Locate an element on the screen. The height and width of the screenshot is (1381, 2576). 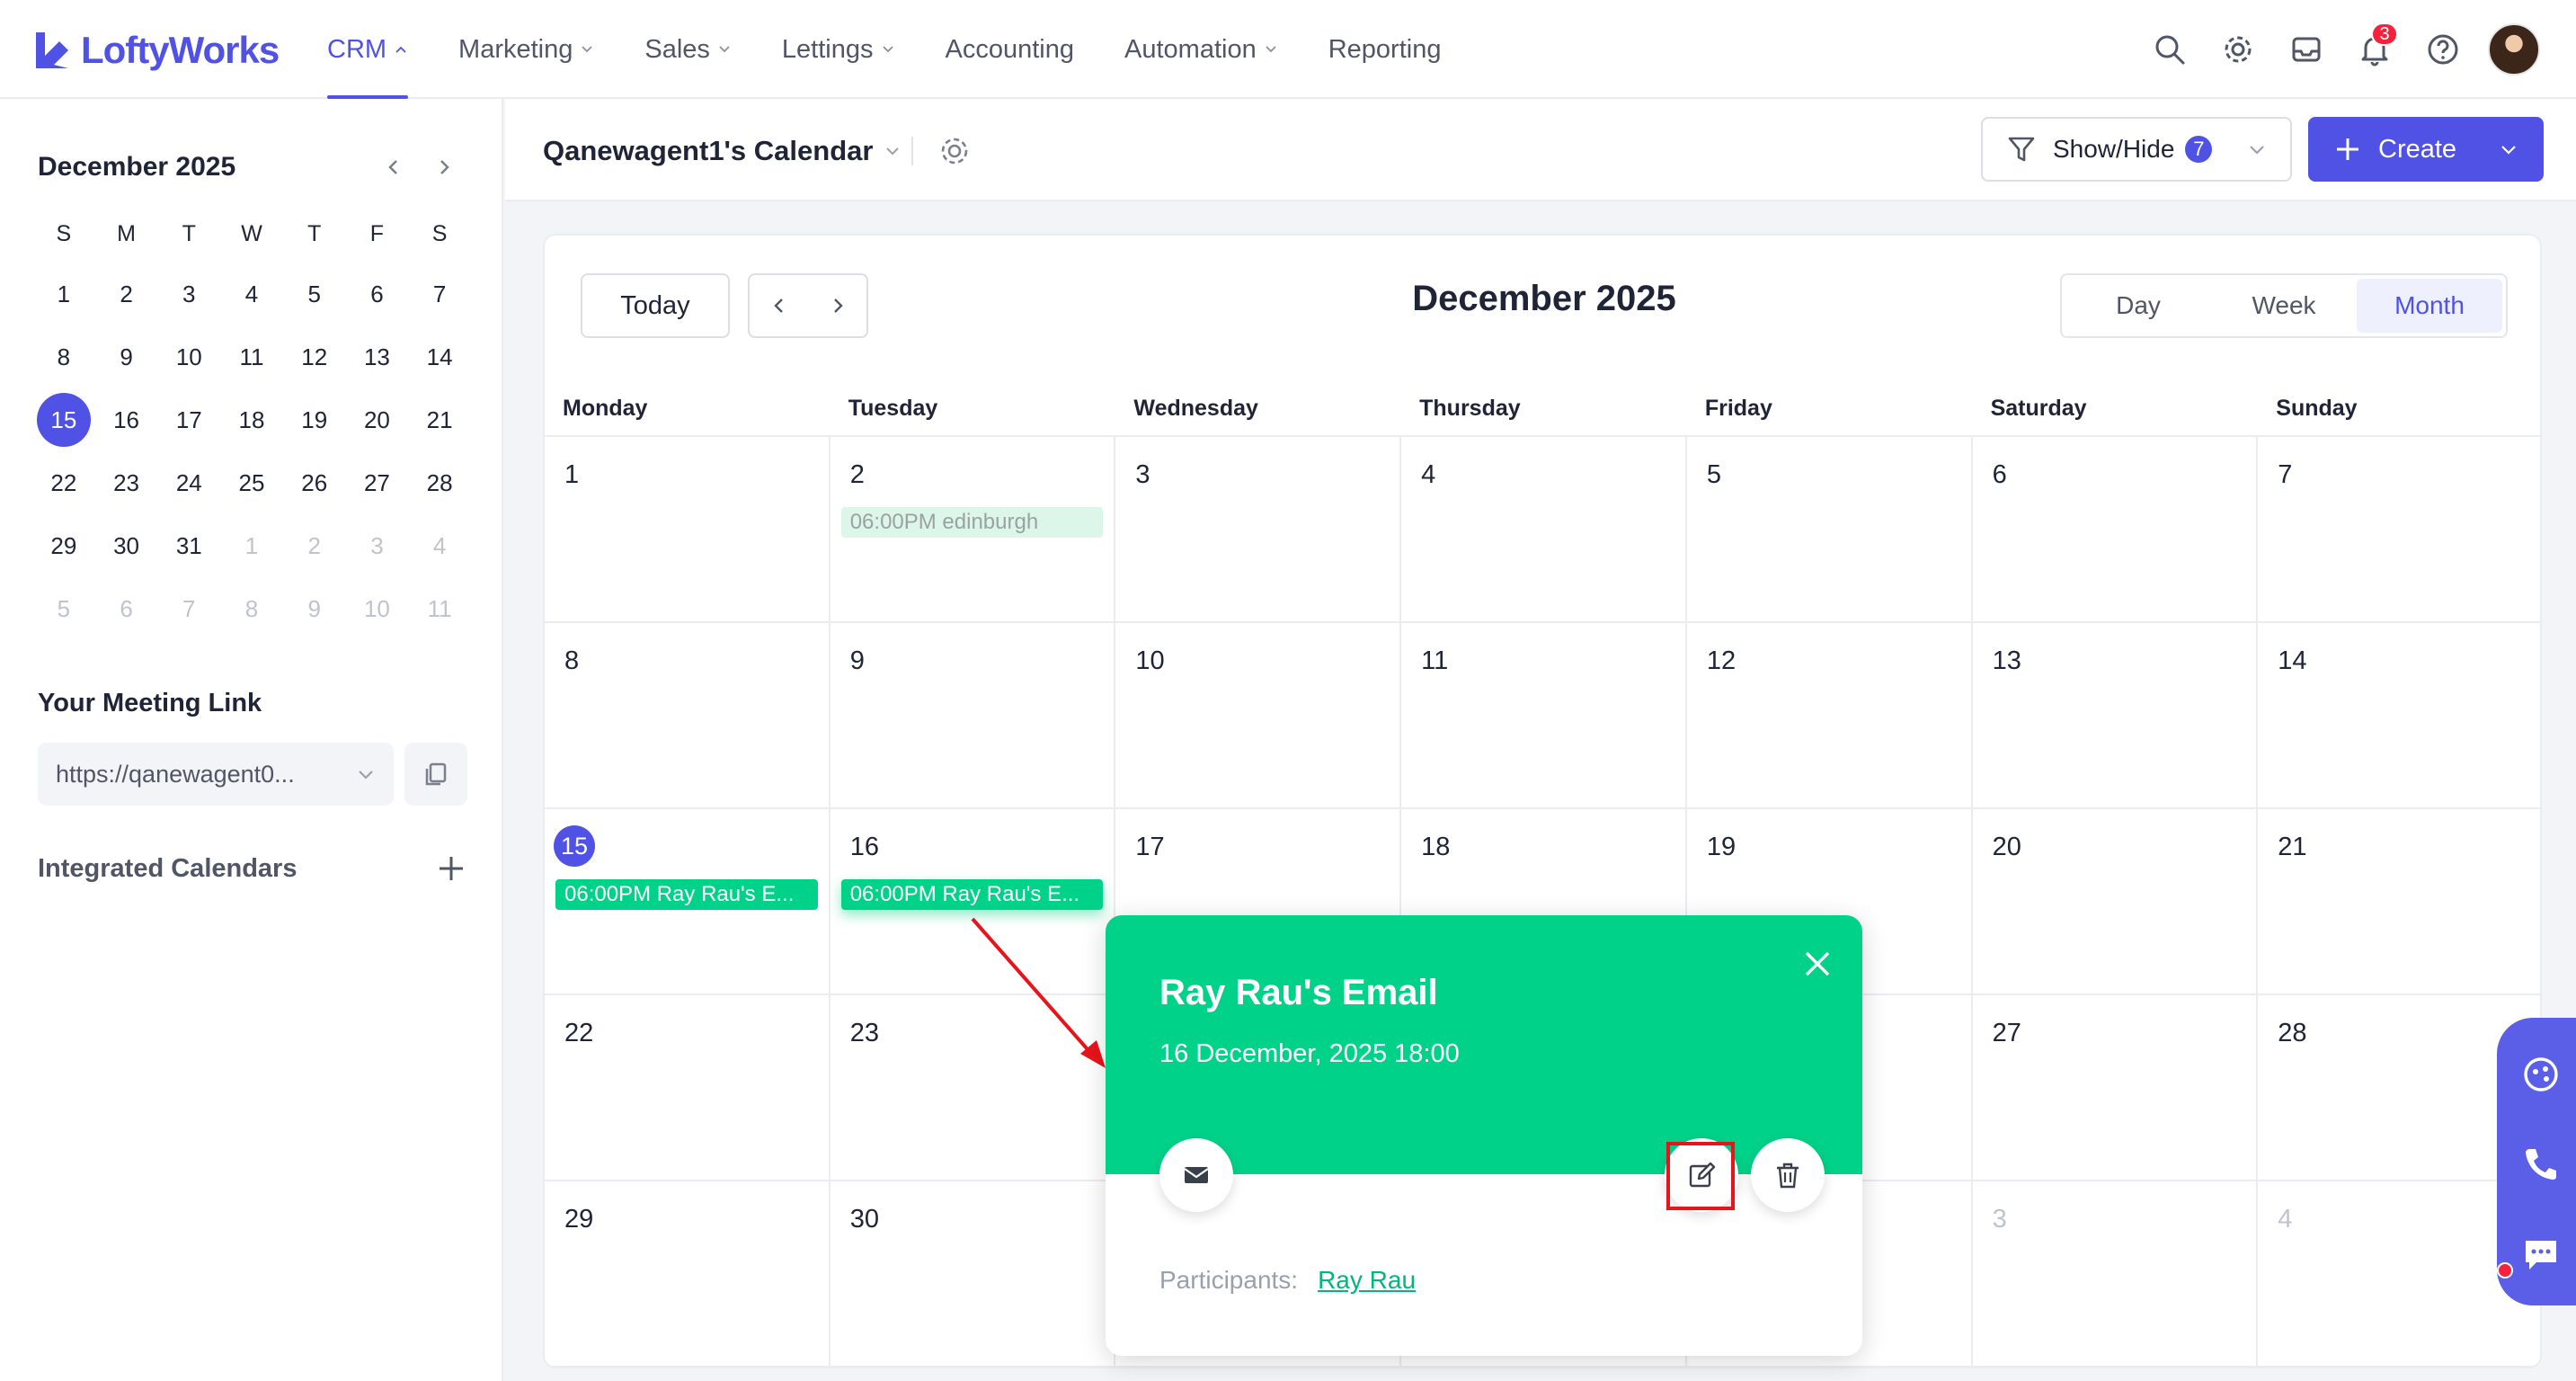
day-cell: 27 is located at coordinates (2115, 1088).